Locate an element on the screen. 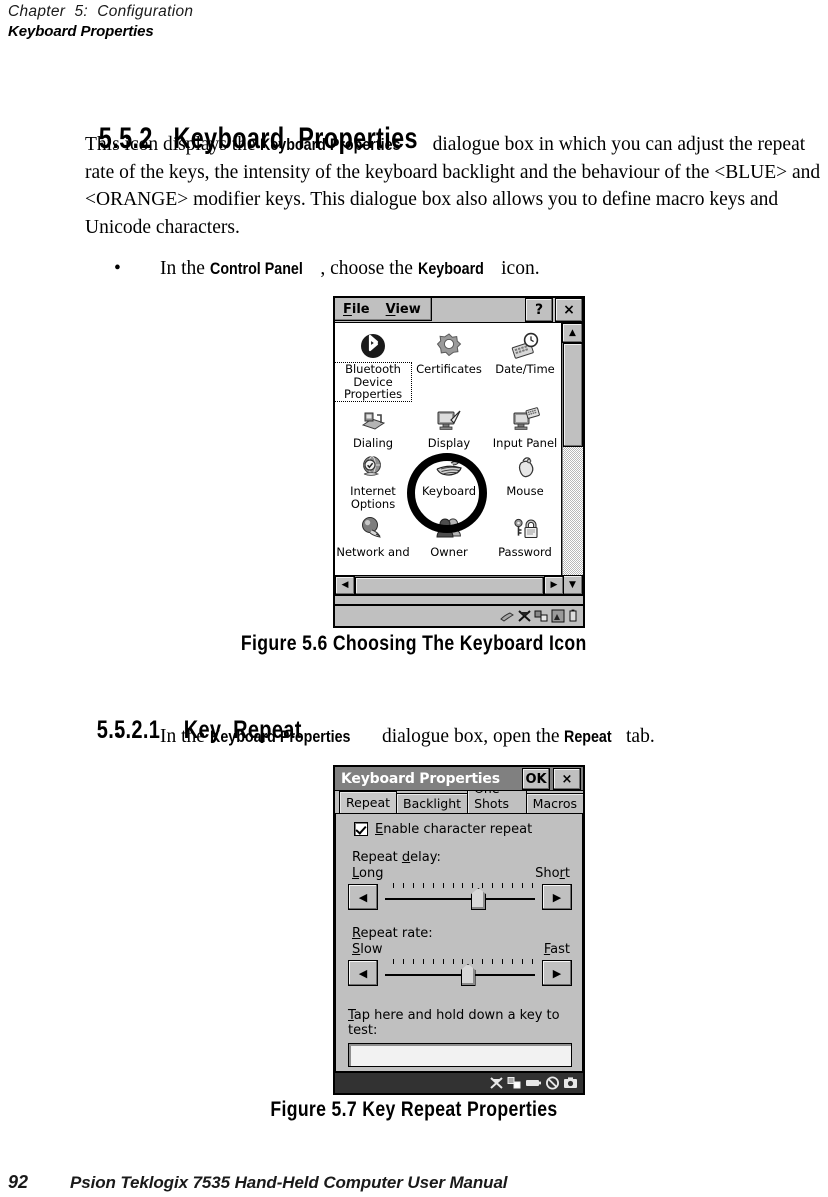 Image resolution: width=828 pixels, height=1197 pixels. control-panel-icon-area: Bluetooth Device Properties Certificates is located at coordinates (459, 459).